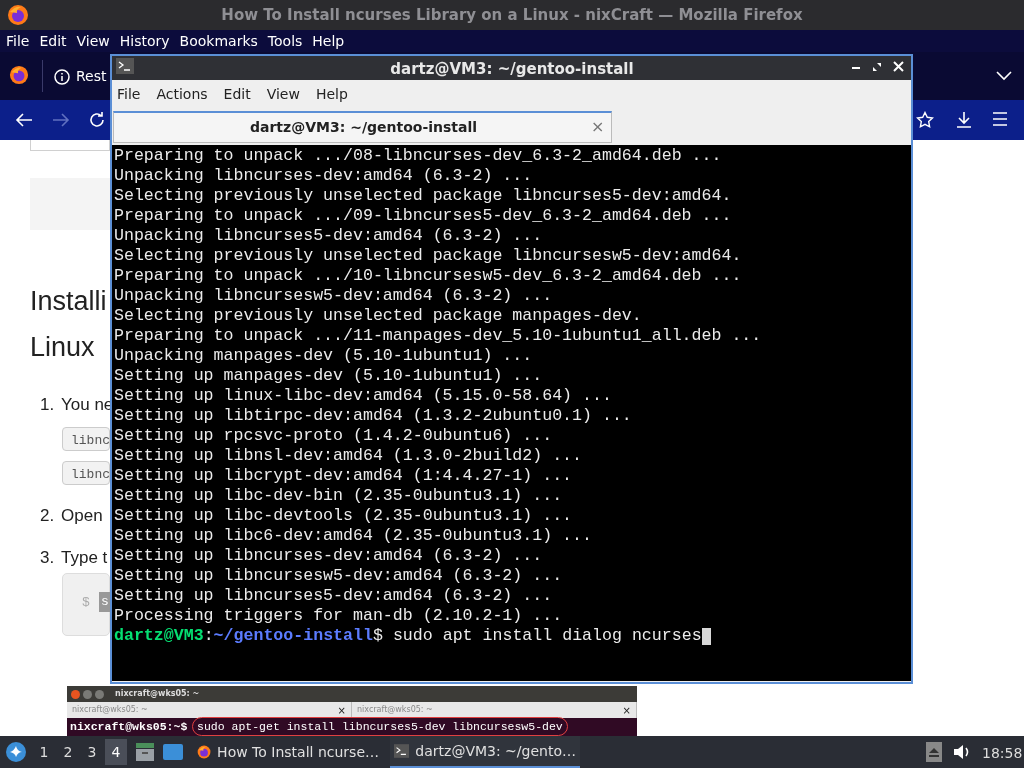 The width and height of the screenshot is (1024, 768). Describe the element at coordinates (86, 603) in the screenshot. I see `prompt-text: $` at that location.